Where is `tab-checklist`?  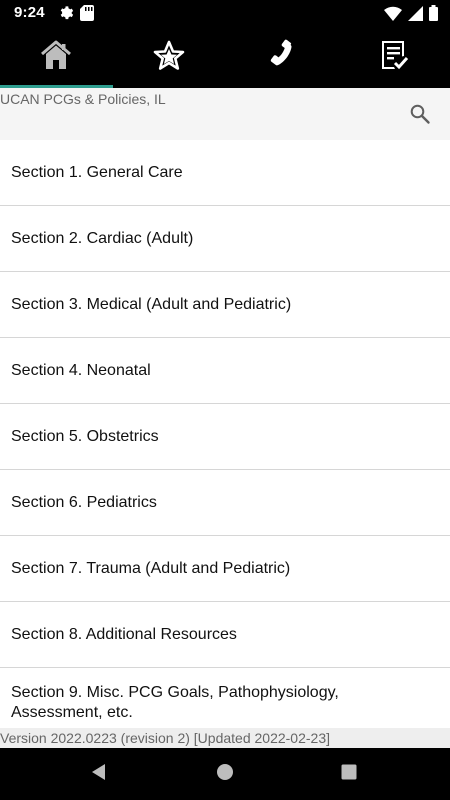
tab-checklist is located at coordinates (394, 57).